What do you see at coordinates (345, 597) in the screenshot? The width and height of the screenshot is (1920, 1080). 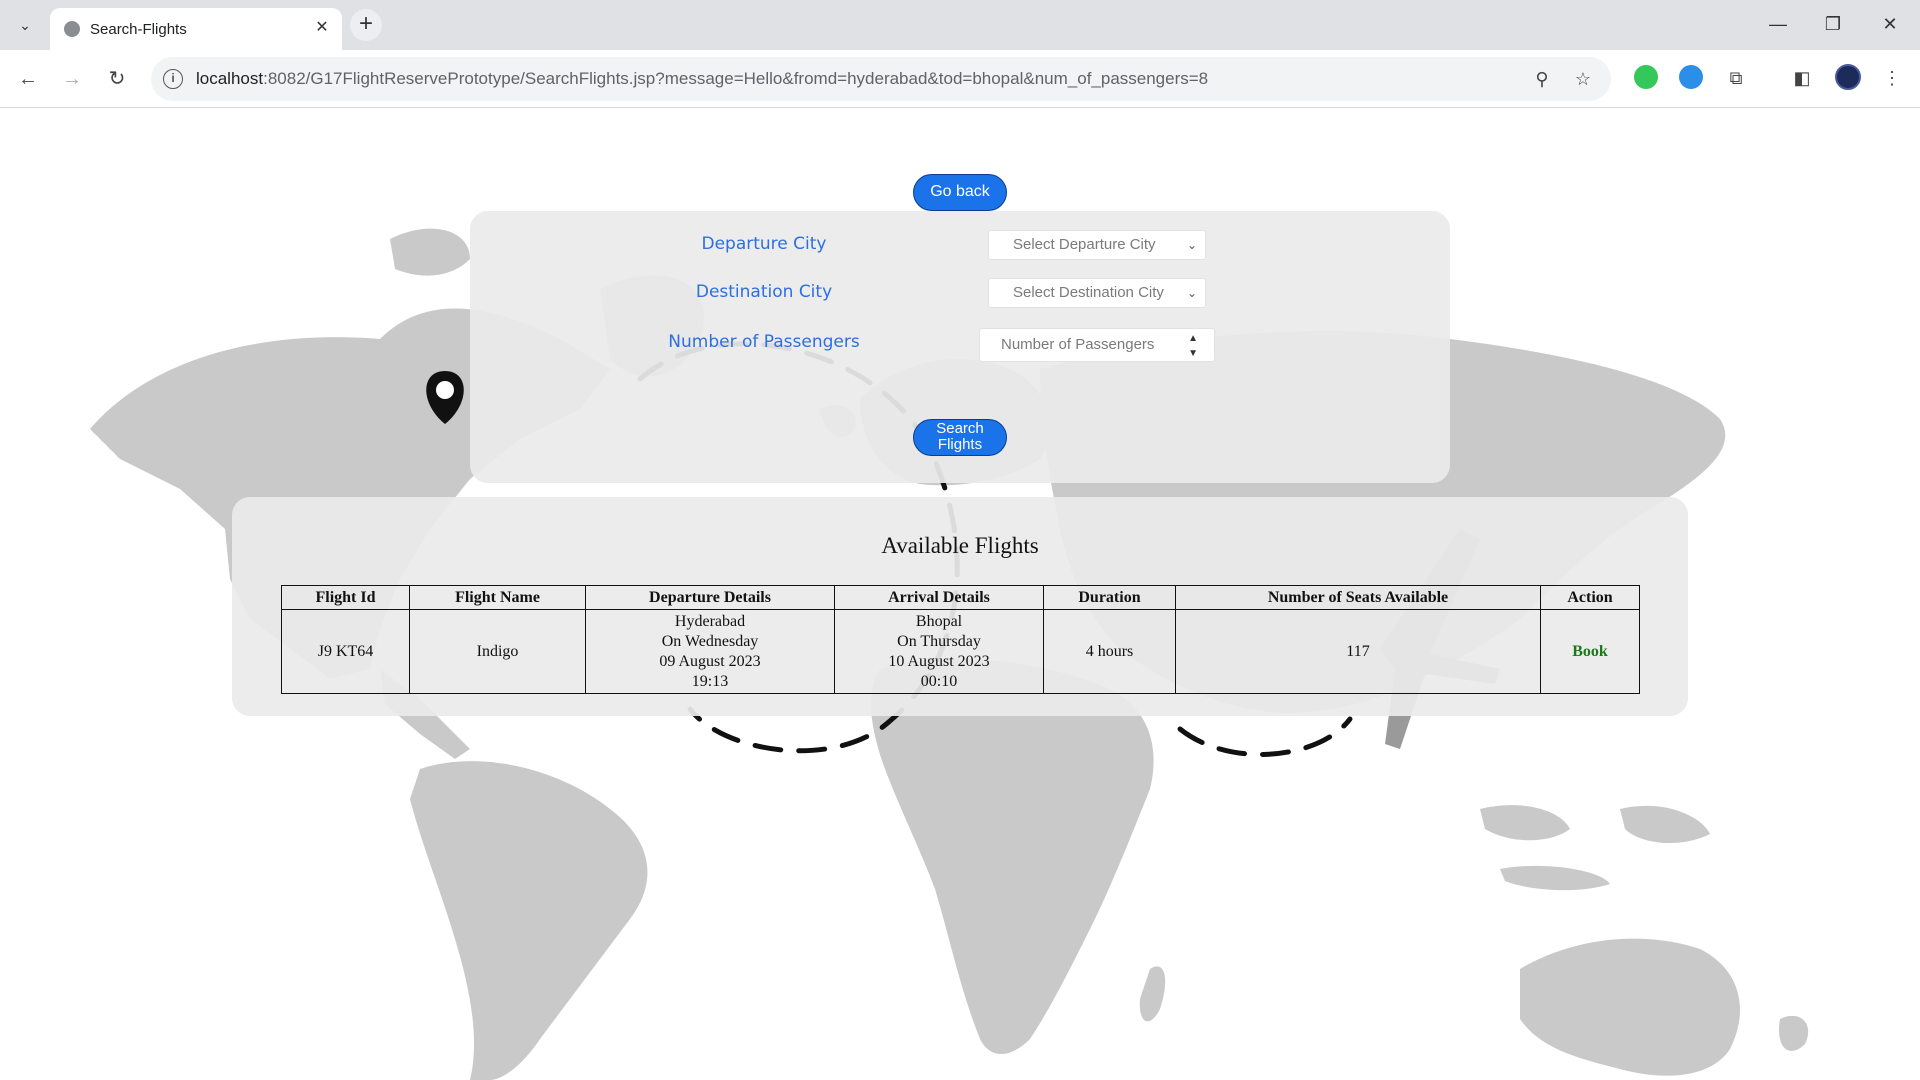 I see `col-flight-id: Flight Id` at bounding box center [345, 597].